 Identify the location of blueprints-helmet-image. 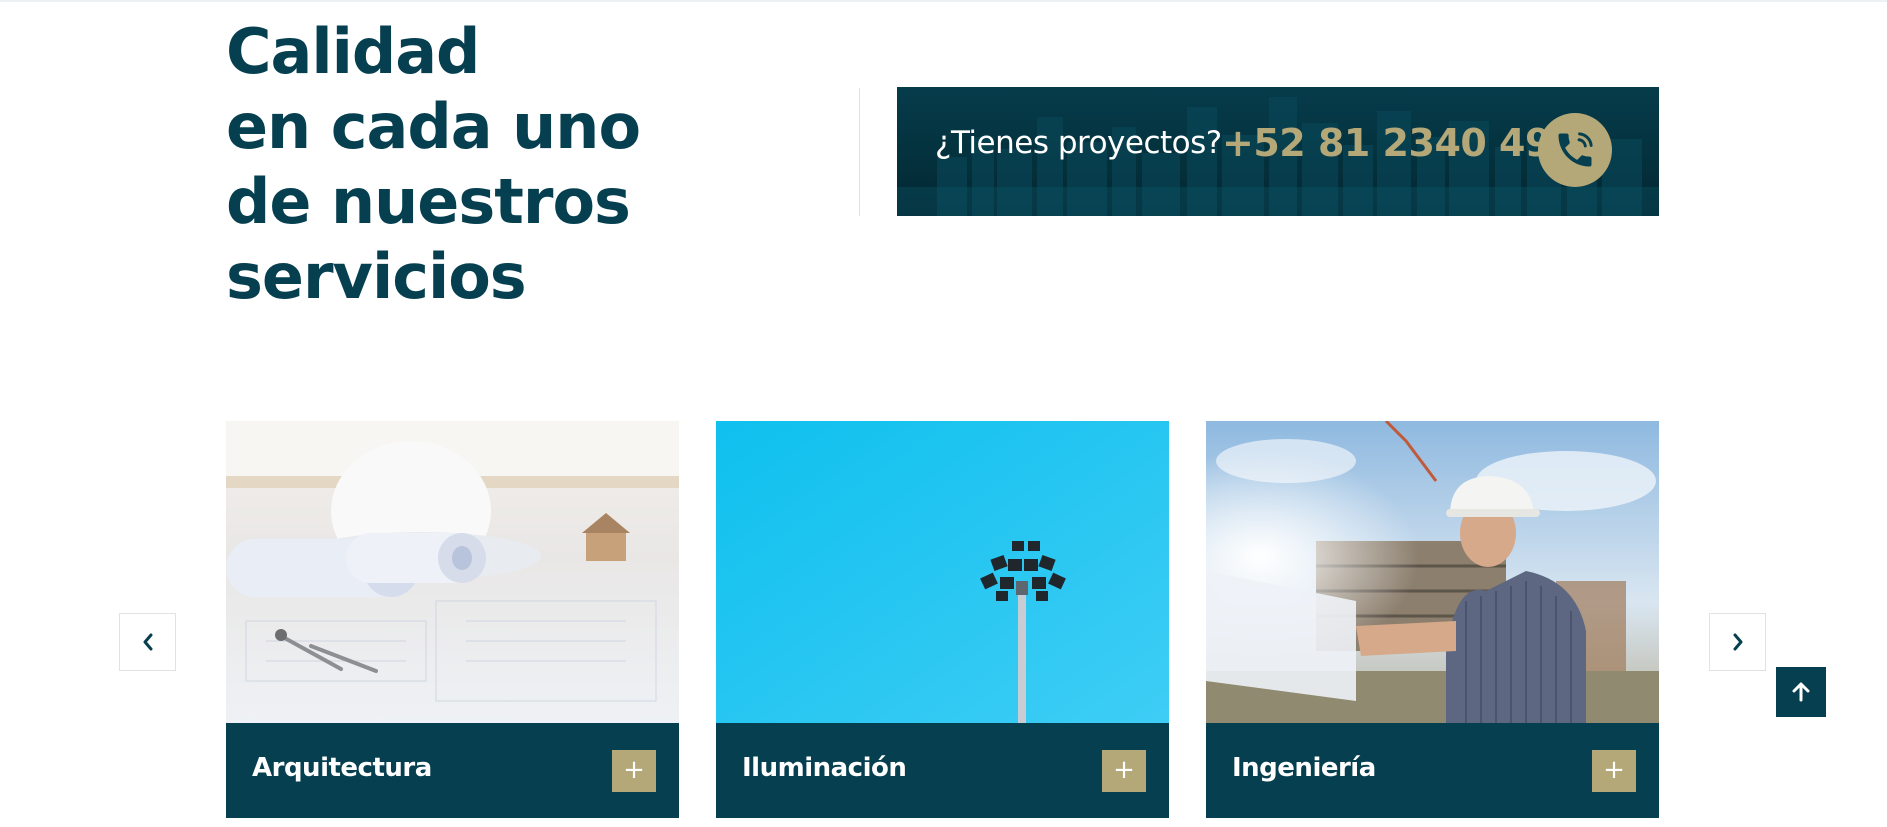
(452, 572).